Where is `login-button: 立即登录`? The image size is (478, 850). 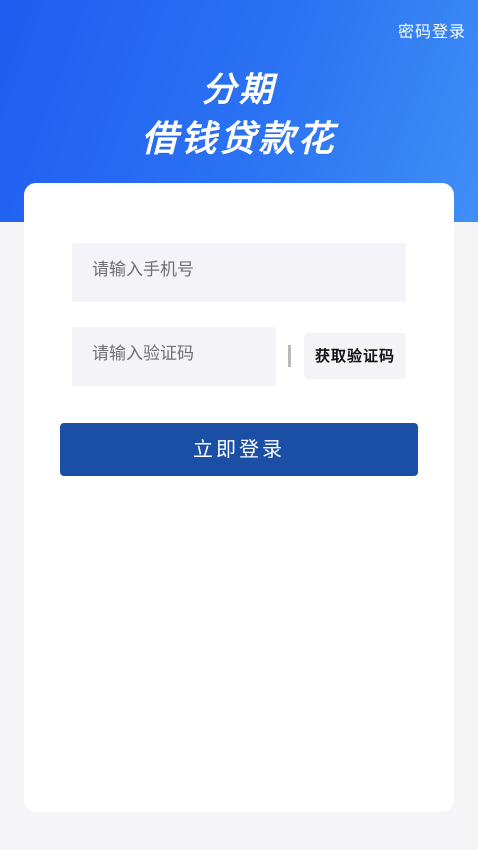
login-button: 立即登录 is located at coordinates (239, 449).